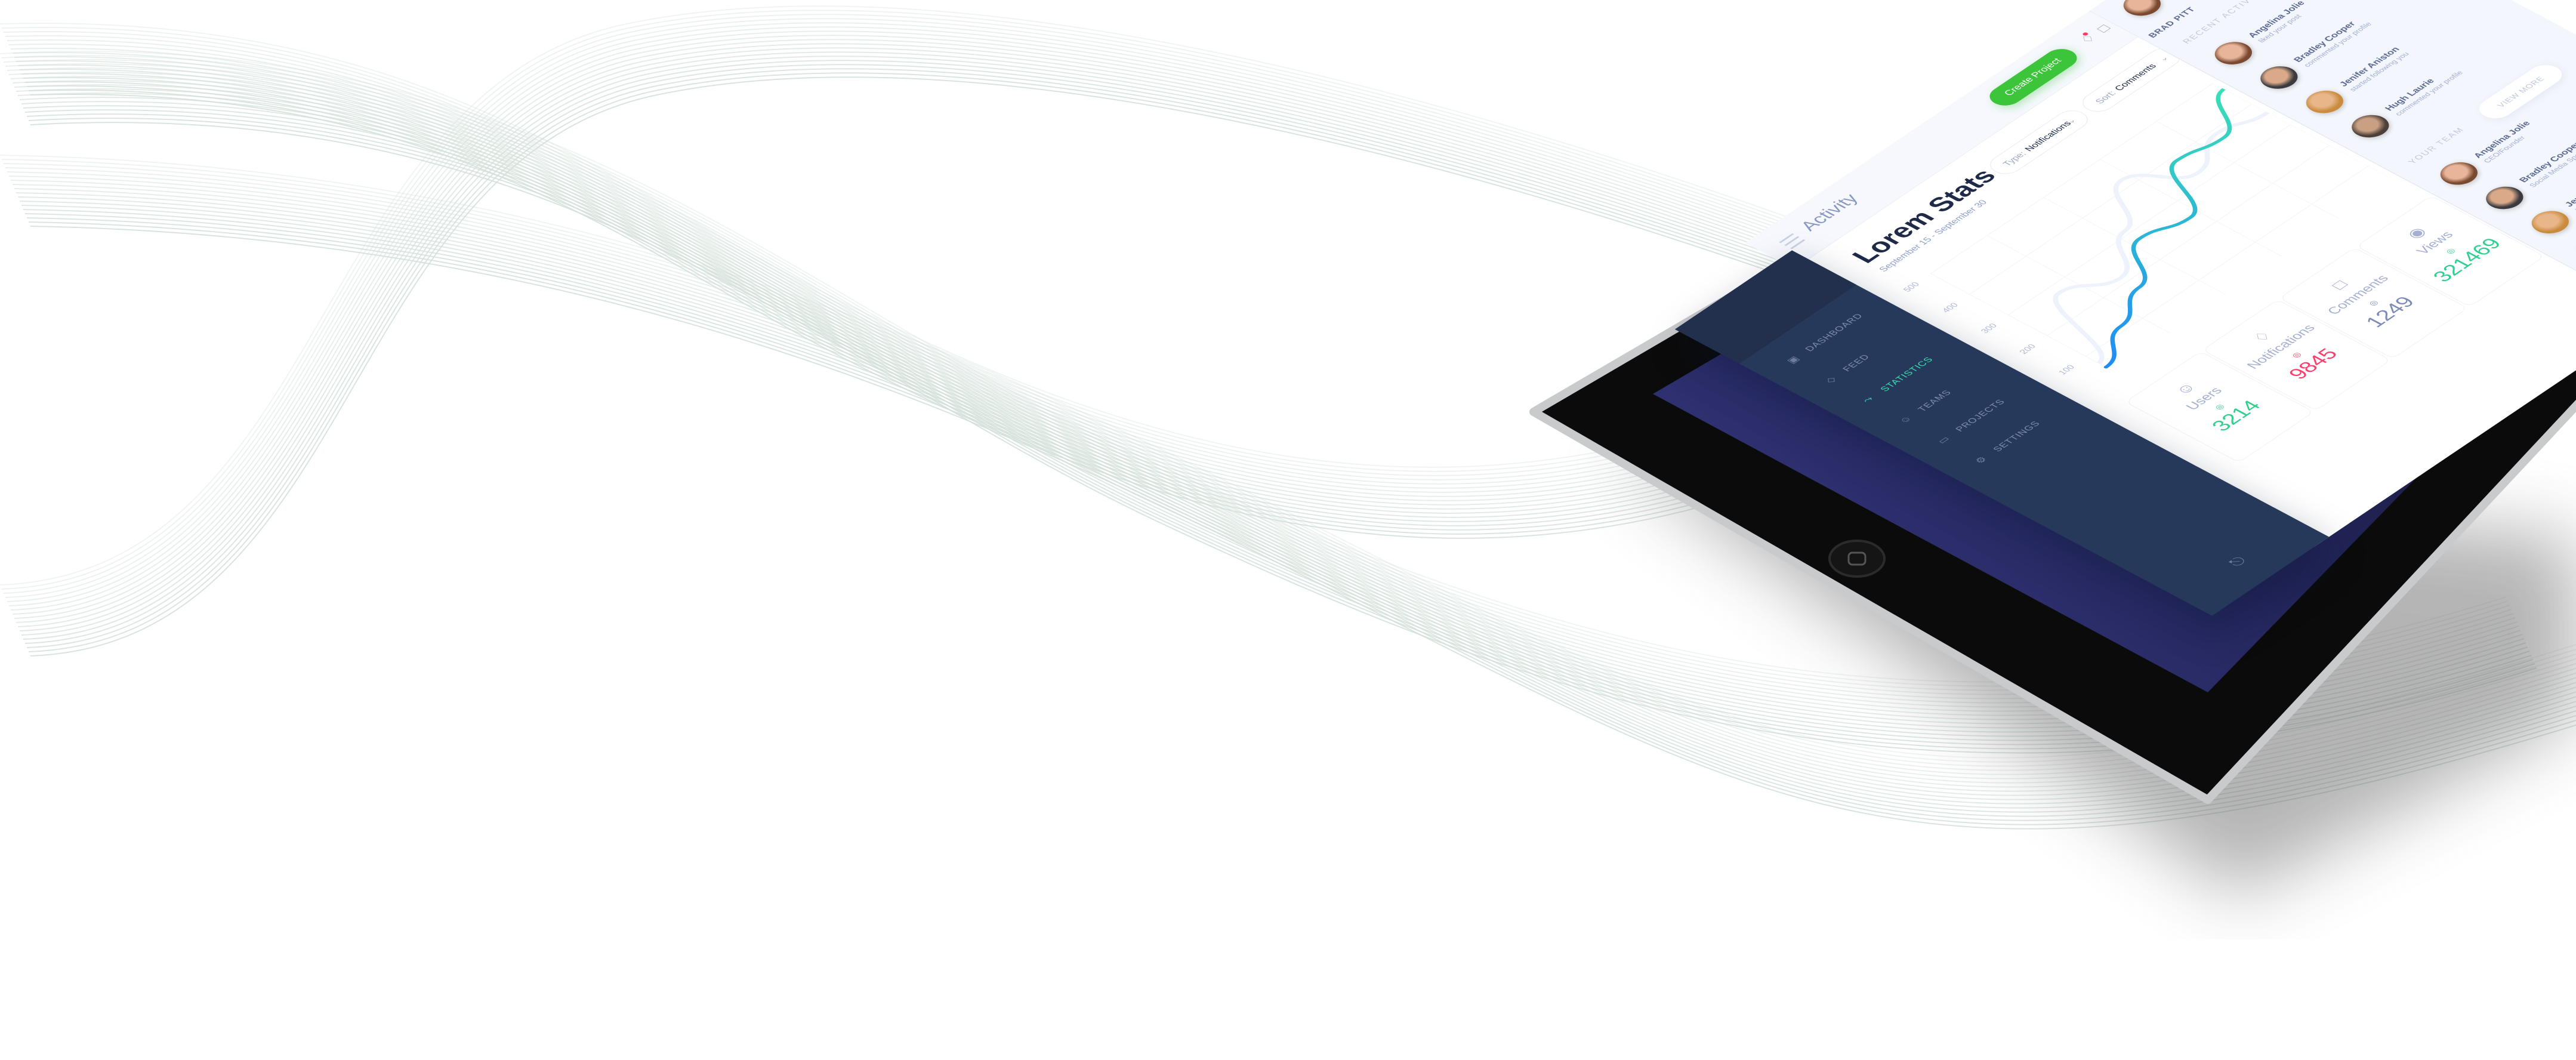  Describe the element at coordinates (2521, 92) in the screenshot. I see `view-more-button: VIEW MORE` at that location.